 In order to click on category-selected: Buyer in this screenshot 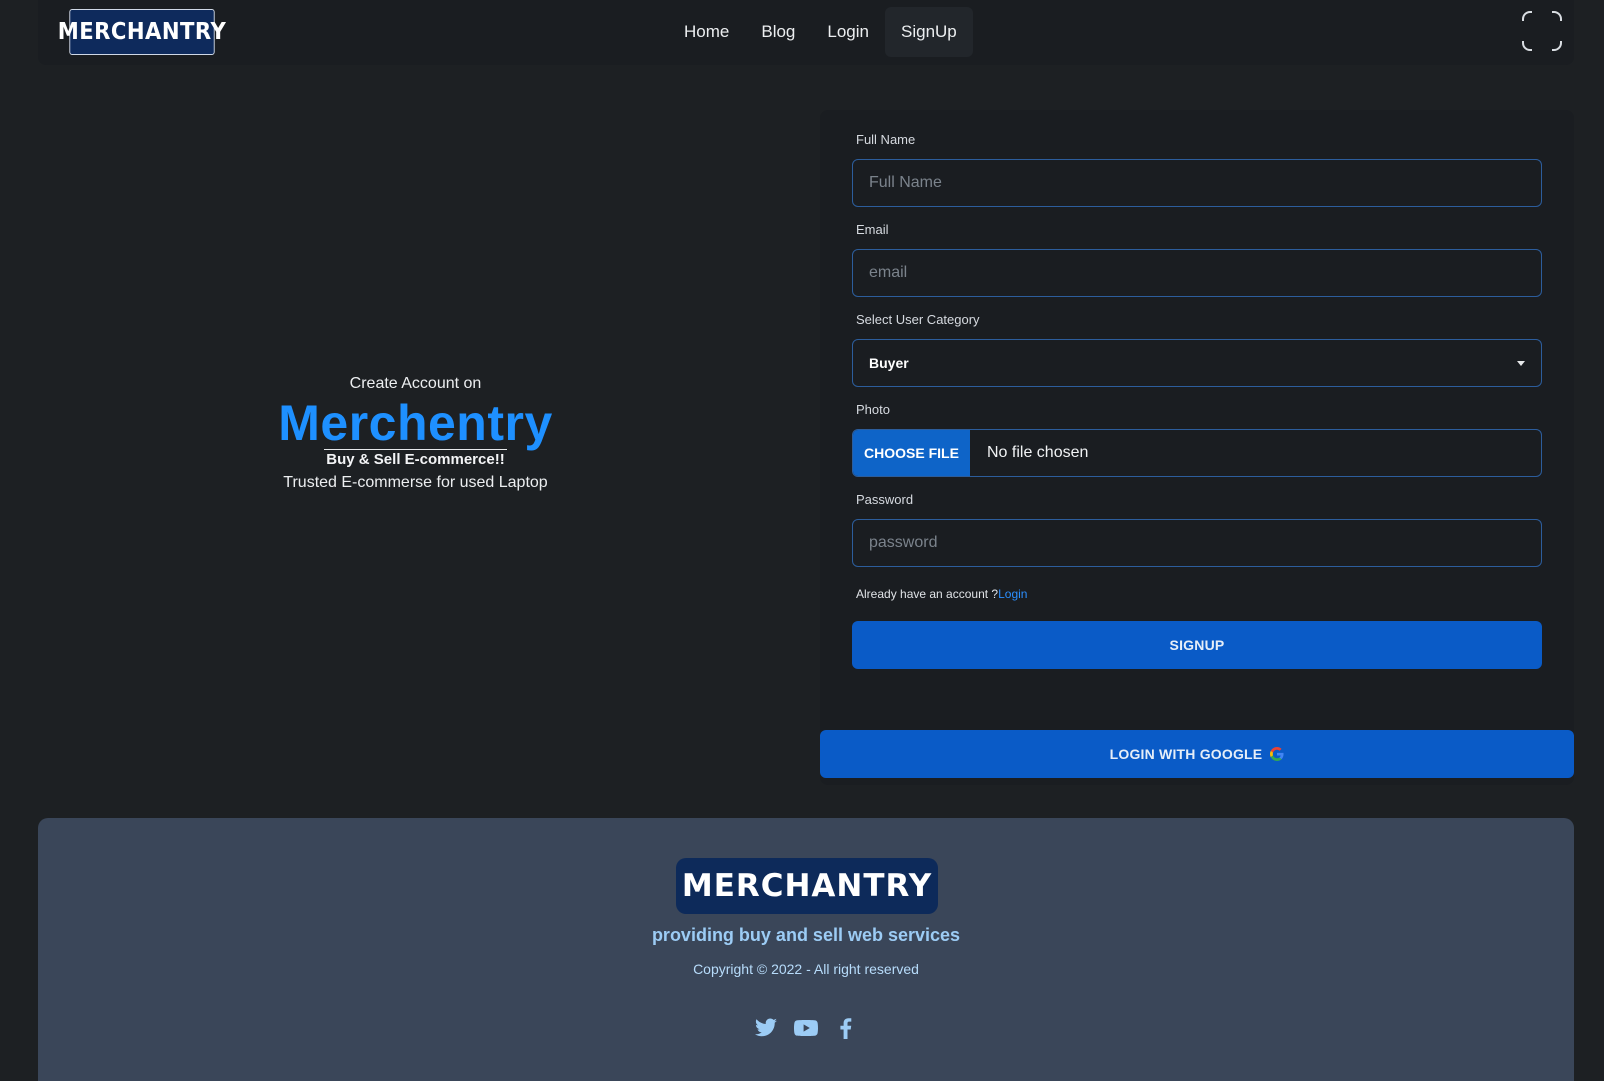, I will do `click(889, 363)`.